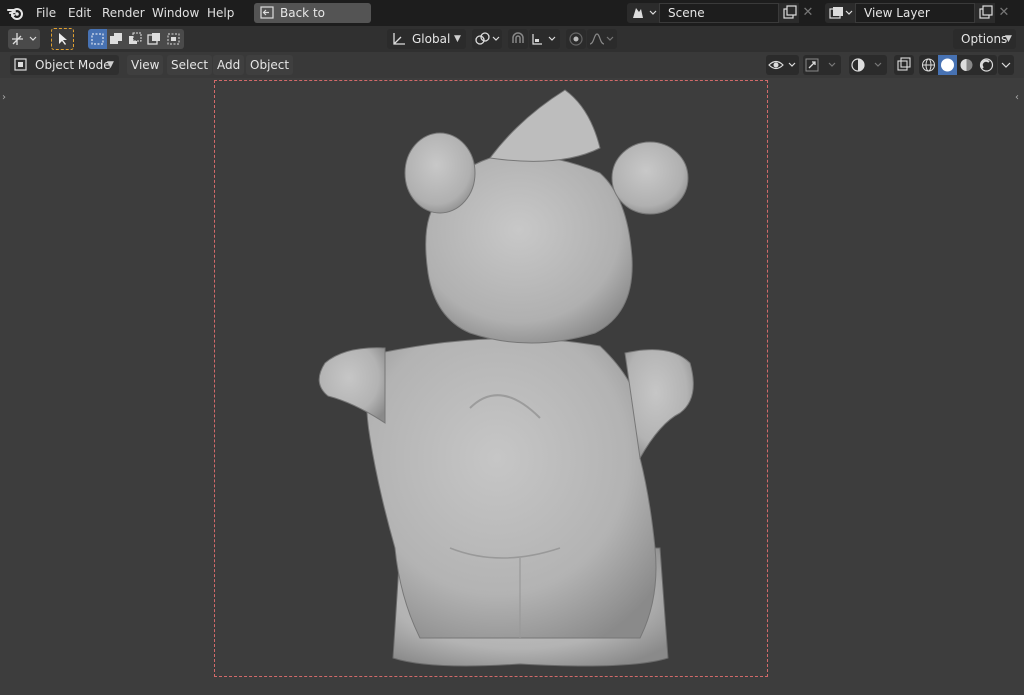 This screenshot has height=695, width=1024. What do you see at coordinates (229, 65) in the screenshot?
I see `menu-add: Add` at bounding box center [229, 65].